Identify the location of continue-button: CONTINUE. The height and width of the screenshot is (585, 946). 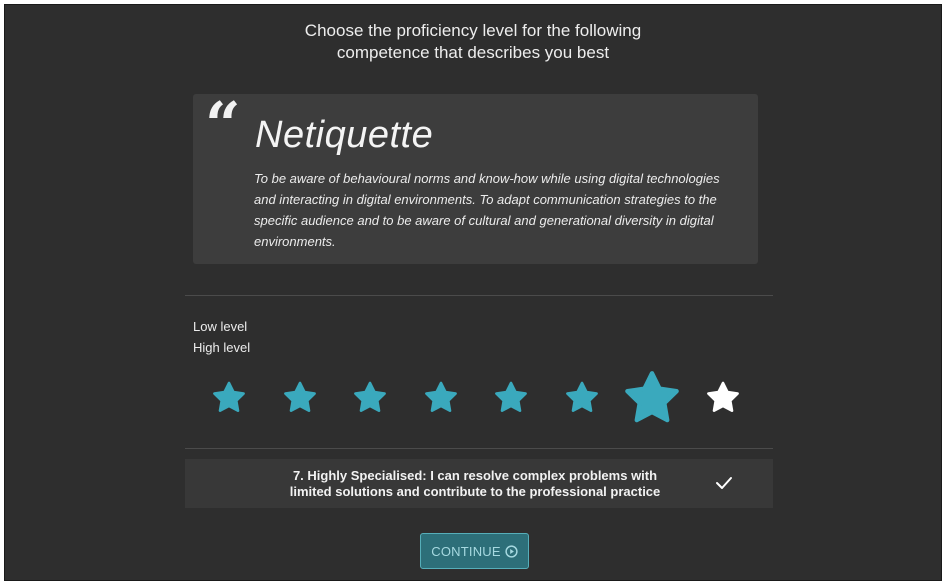
(474, 551).